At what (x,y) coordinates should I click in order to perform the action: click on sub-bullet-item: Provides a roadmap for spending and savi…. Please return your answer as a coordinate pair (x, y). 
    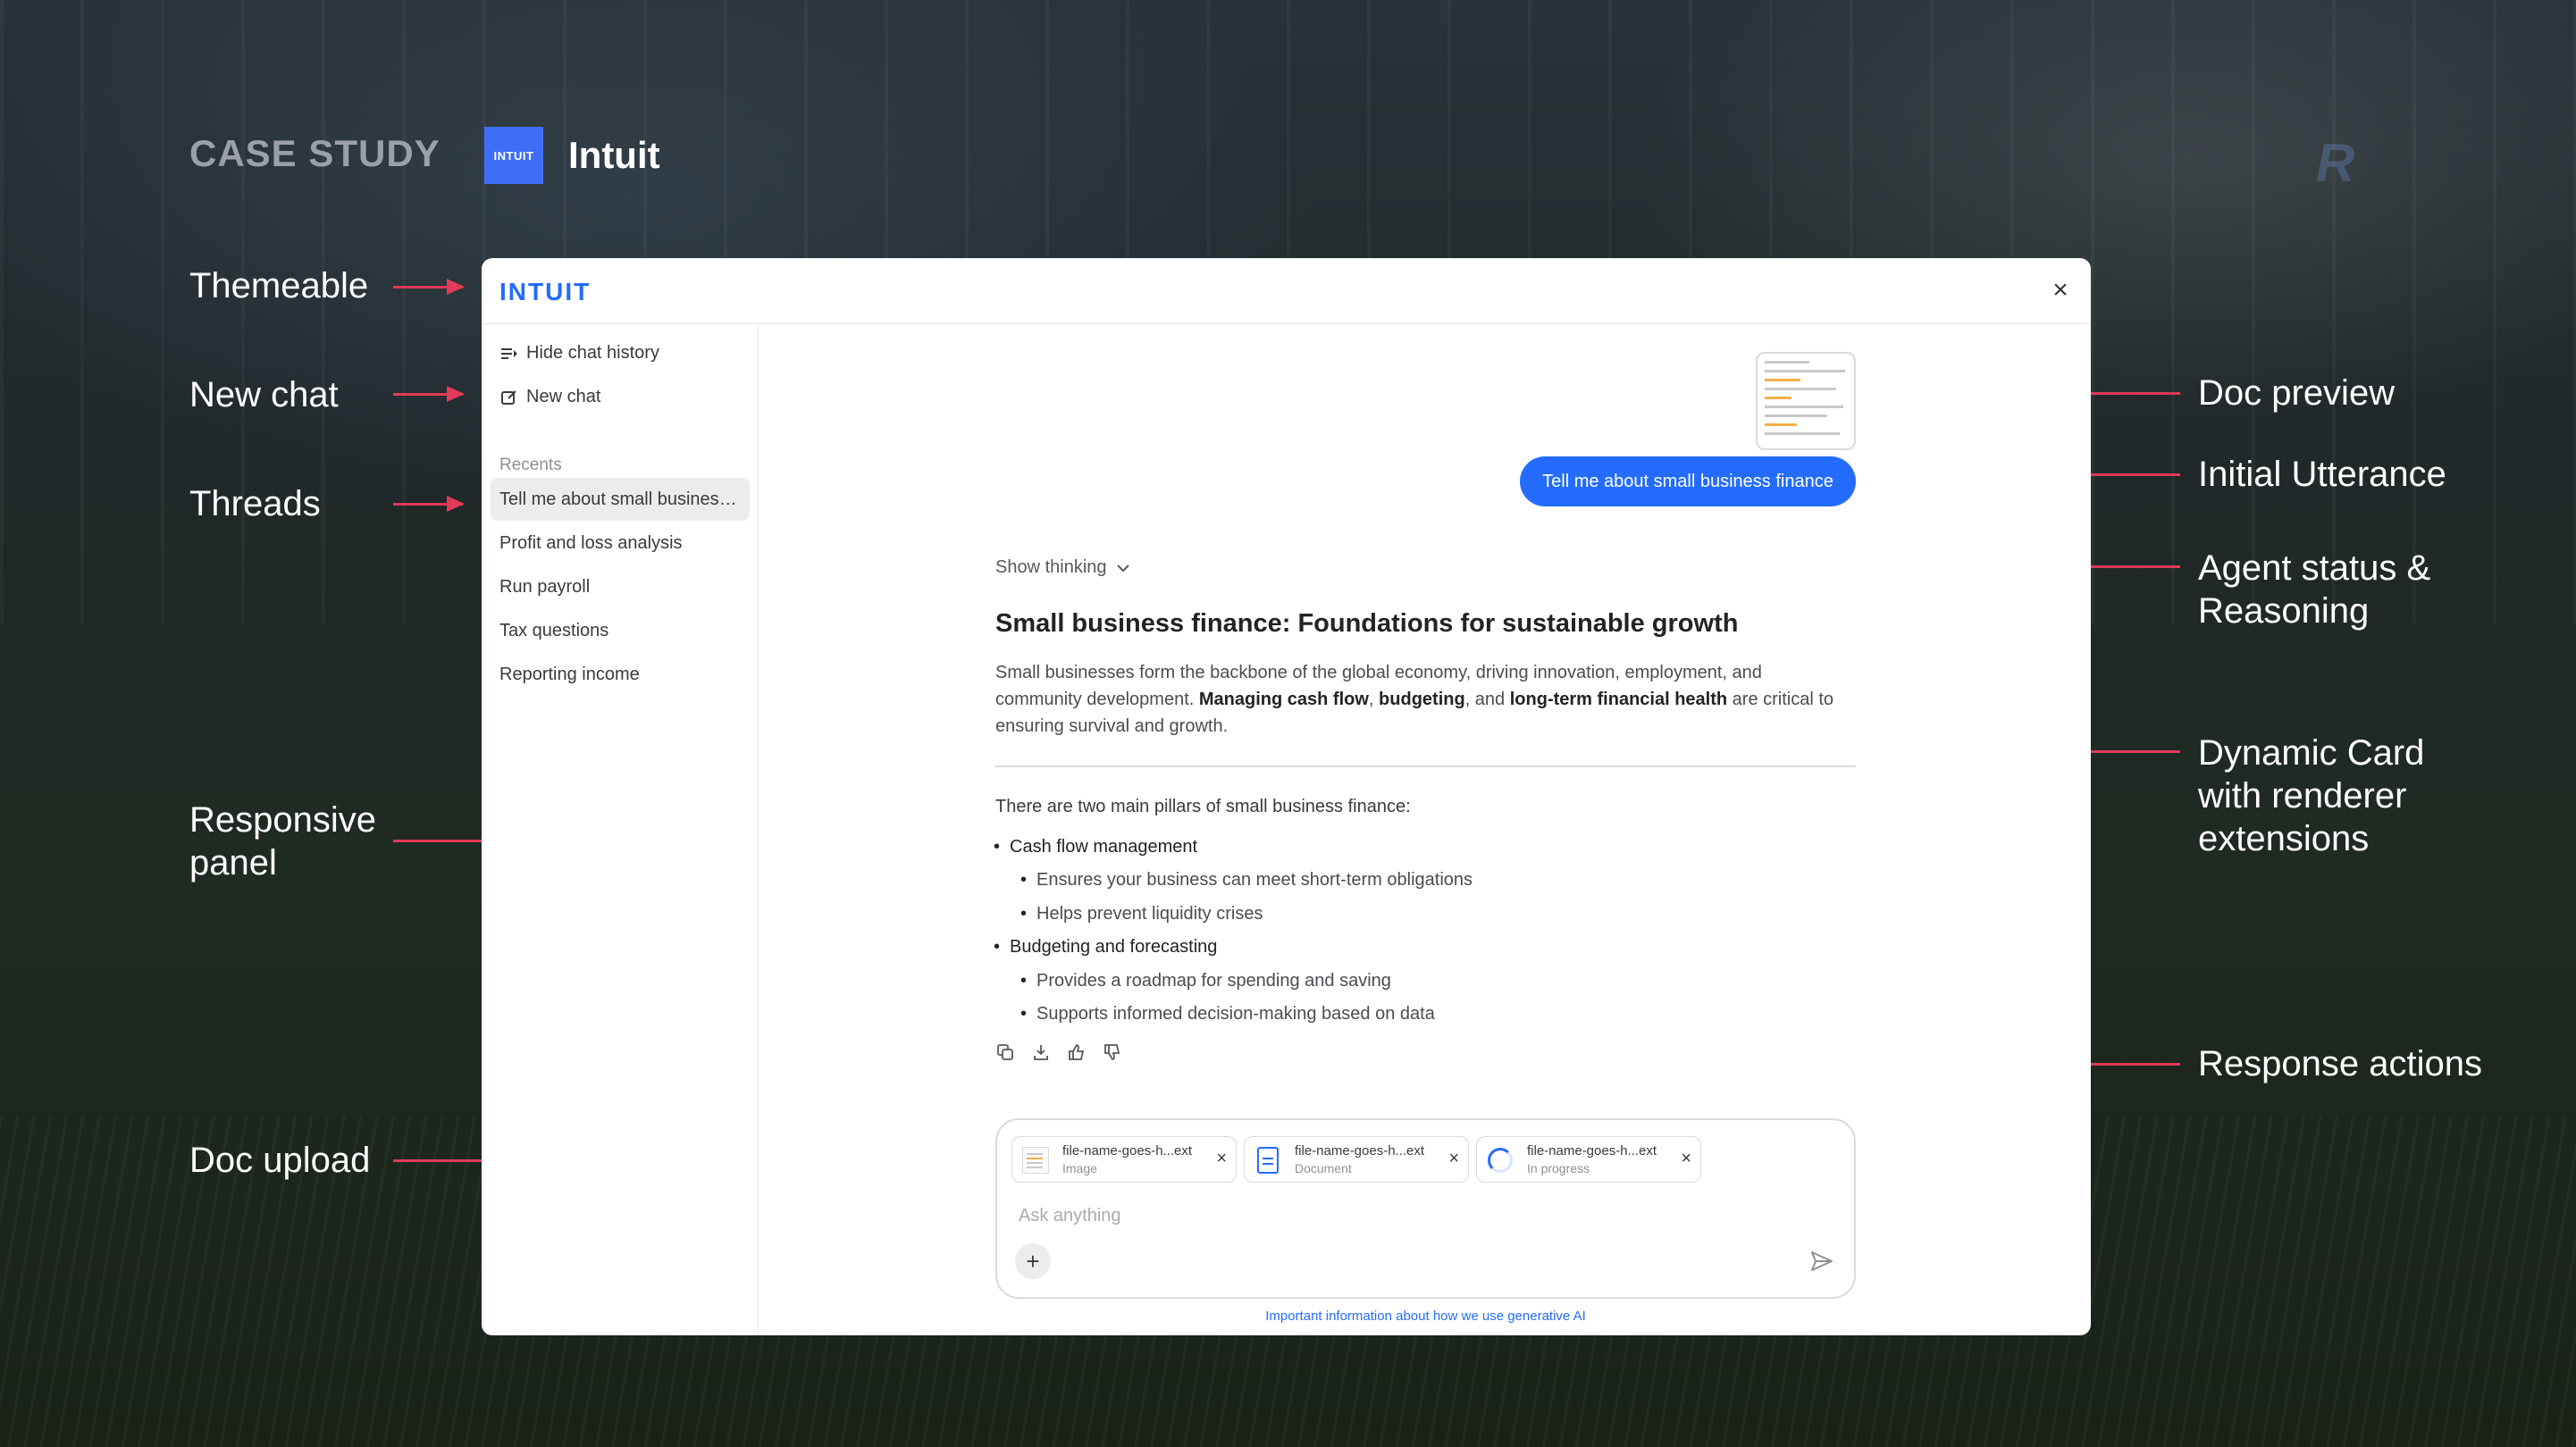
    Looking at the image, I should click on (1205, 981).